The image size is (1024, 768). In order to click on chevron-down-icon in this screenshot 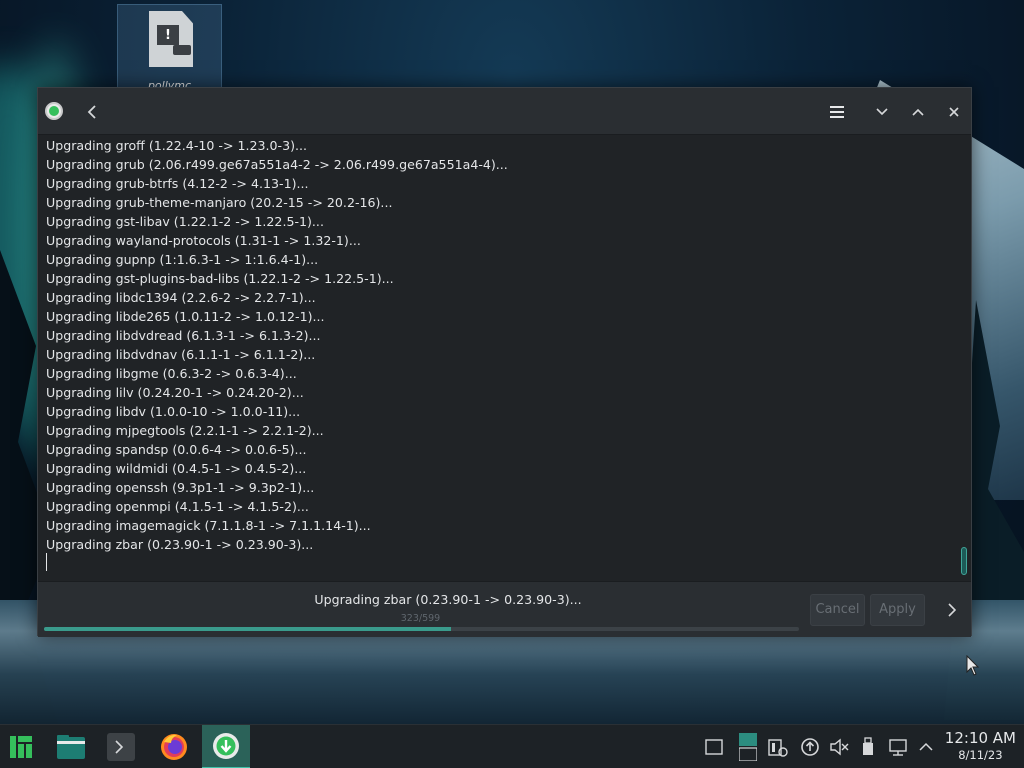, I will do `click(882, 112)`.